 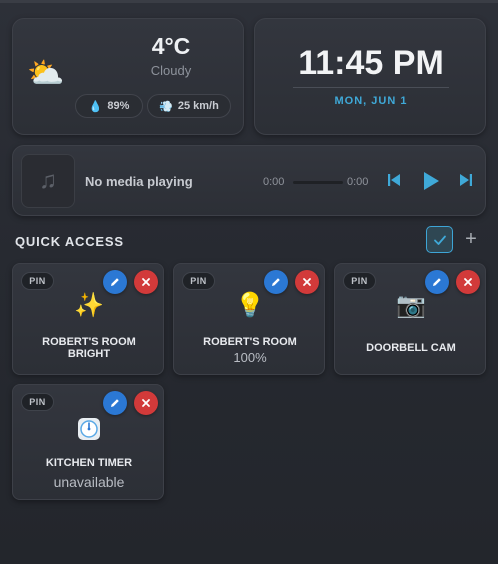 I want to click on top-border, so click(x=249, y=1).